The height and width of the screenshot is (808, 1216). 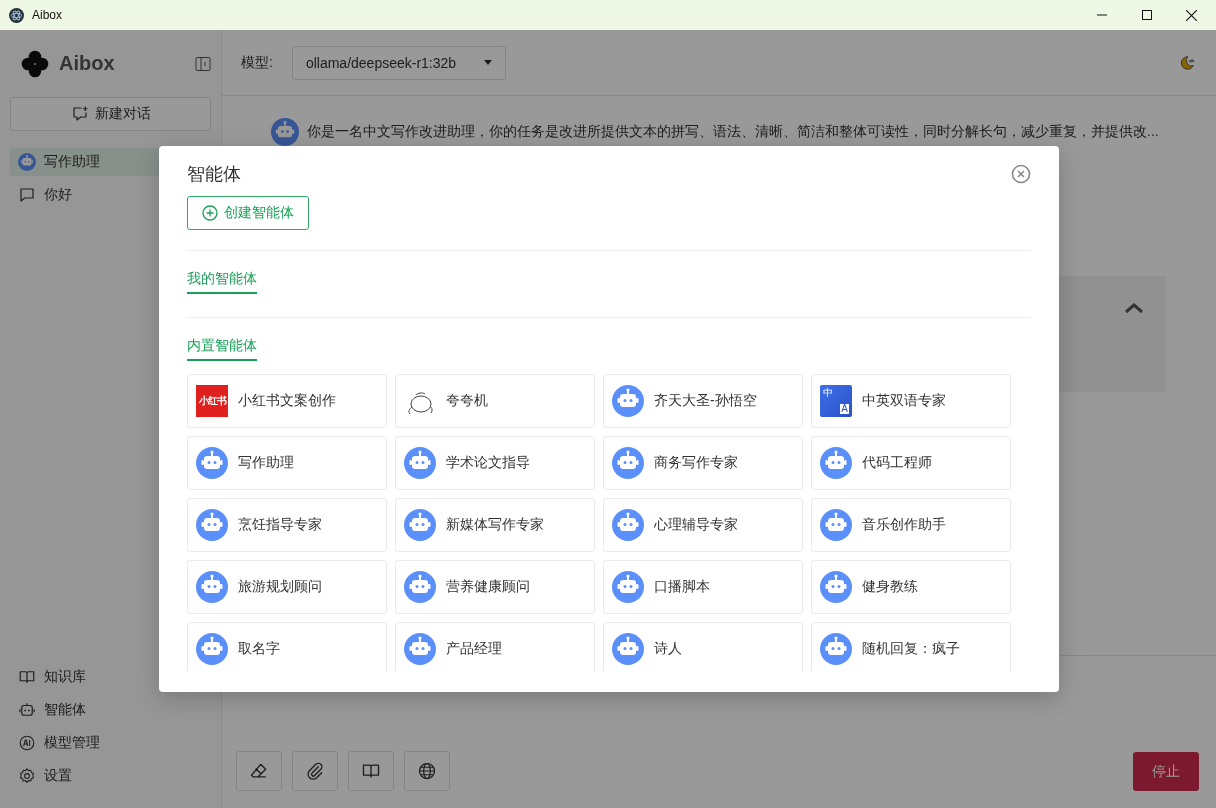 I want to click on create-agent-button: 创建智能体, so click(x=248, y=213).